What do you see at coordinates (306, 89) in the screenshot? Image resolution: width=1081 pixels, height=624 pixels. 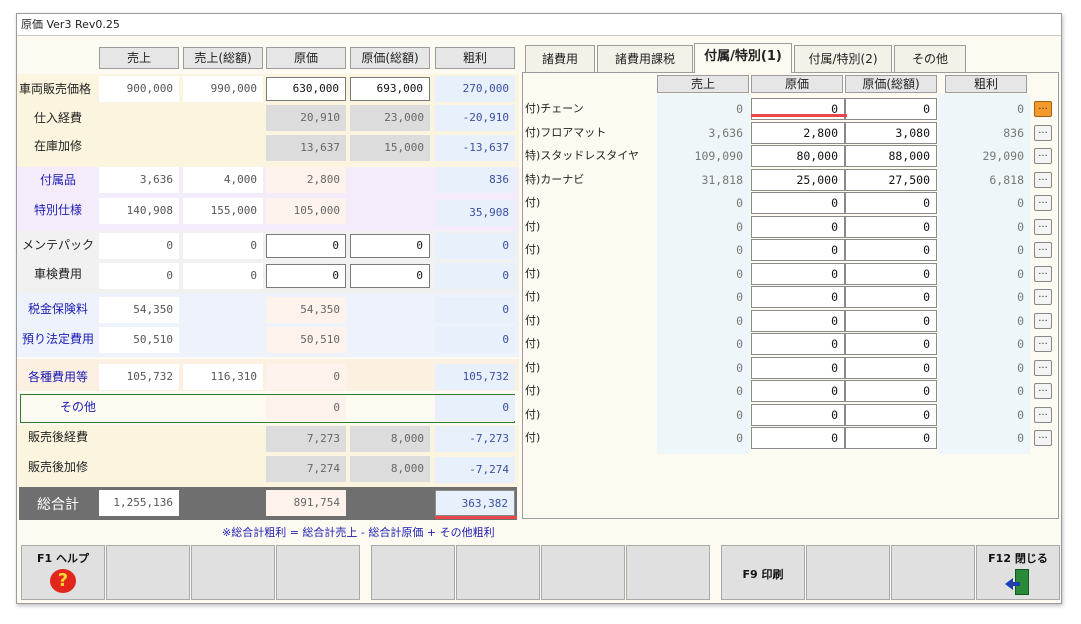 I see `vehicle-cost-input: 630,000` at bounding box center [306, 89].